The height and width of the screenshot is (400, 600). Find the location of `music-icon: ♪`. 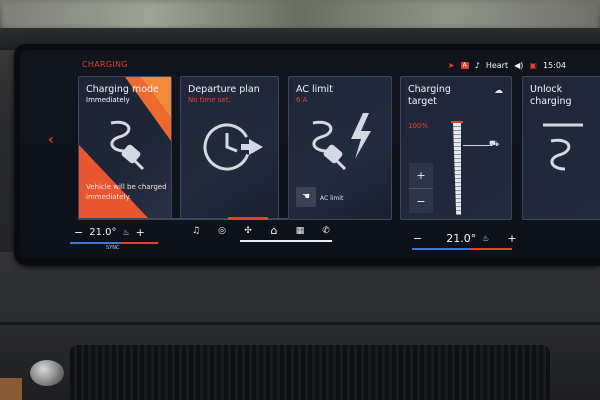

music-icon: ♪ is located at coordinates (477, 65).